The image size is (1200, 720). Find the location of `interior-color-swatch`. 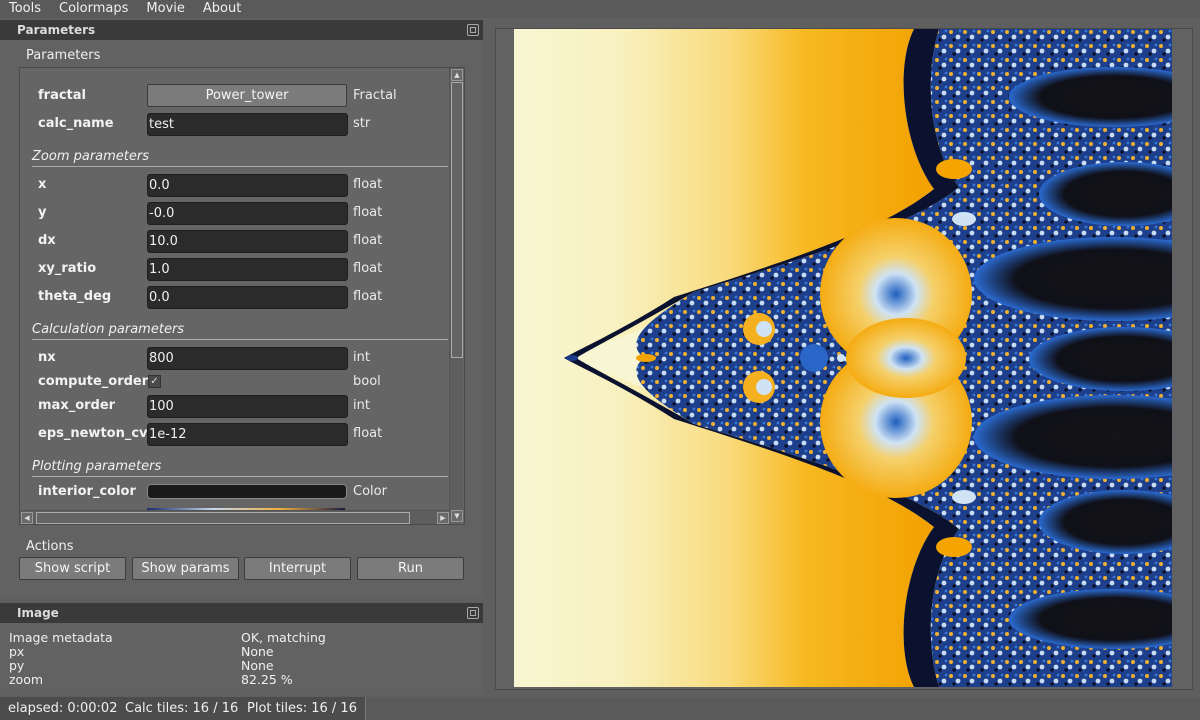

interior-color-swatch is located at coordinates (247, 491).